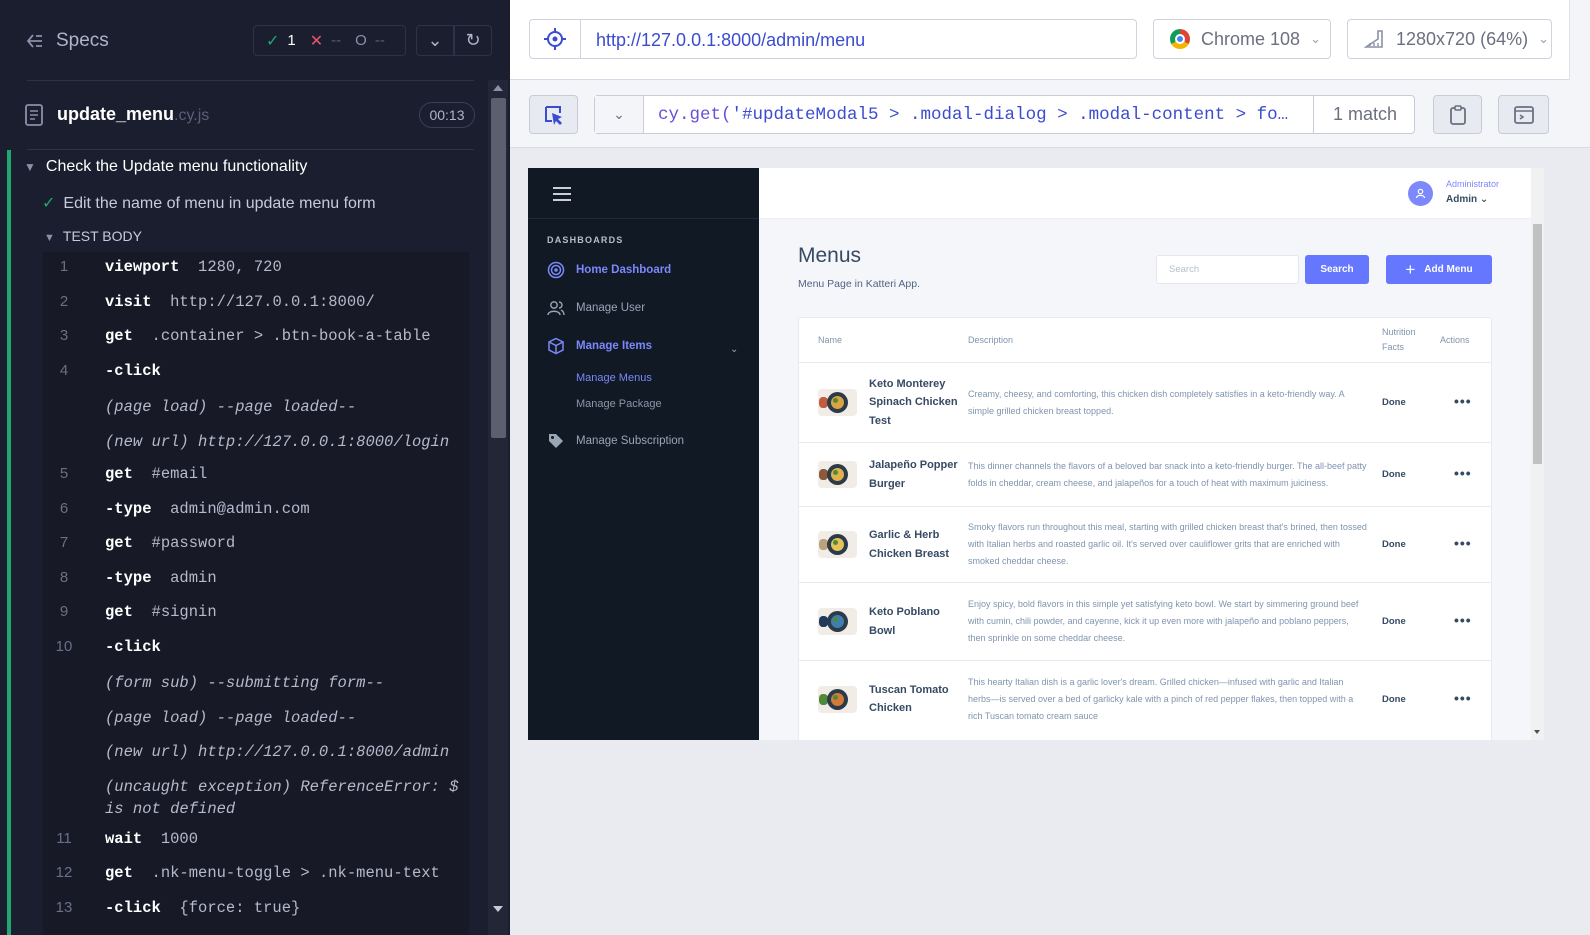 The width and height of the screenshot is (1590, 935). What do you see at coordinates (82, 41) in the screenshot?
I see `specs-label: Specs` at bounding box center [82, 41].